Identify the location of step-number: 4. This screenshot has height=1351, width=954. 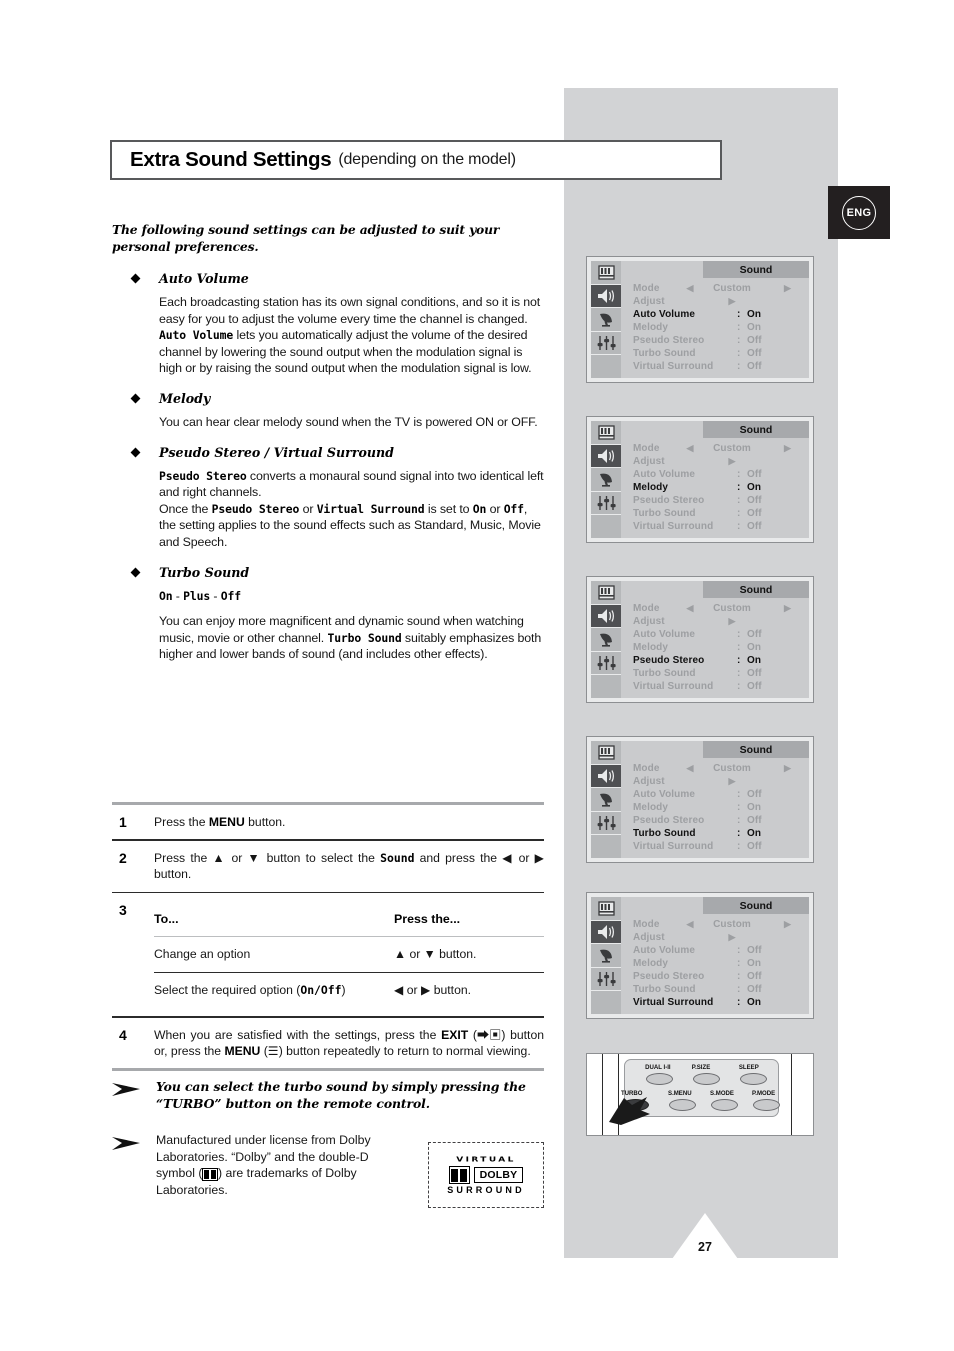
(123, 1034).